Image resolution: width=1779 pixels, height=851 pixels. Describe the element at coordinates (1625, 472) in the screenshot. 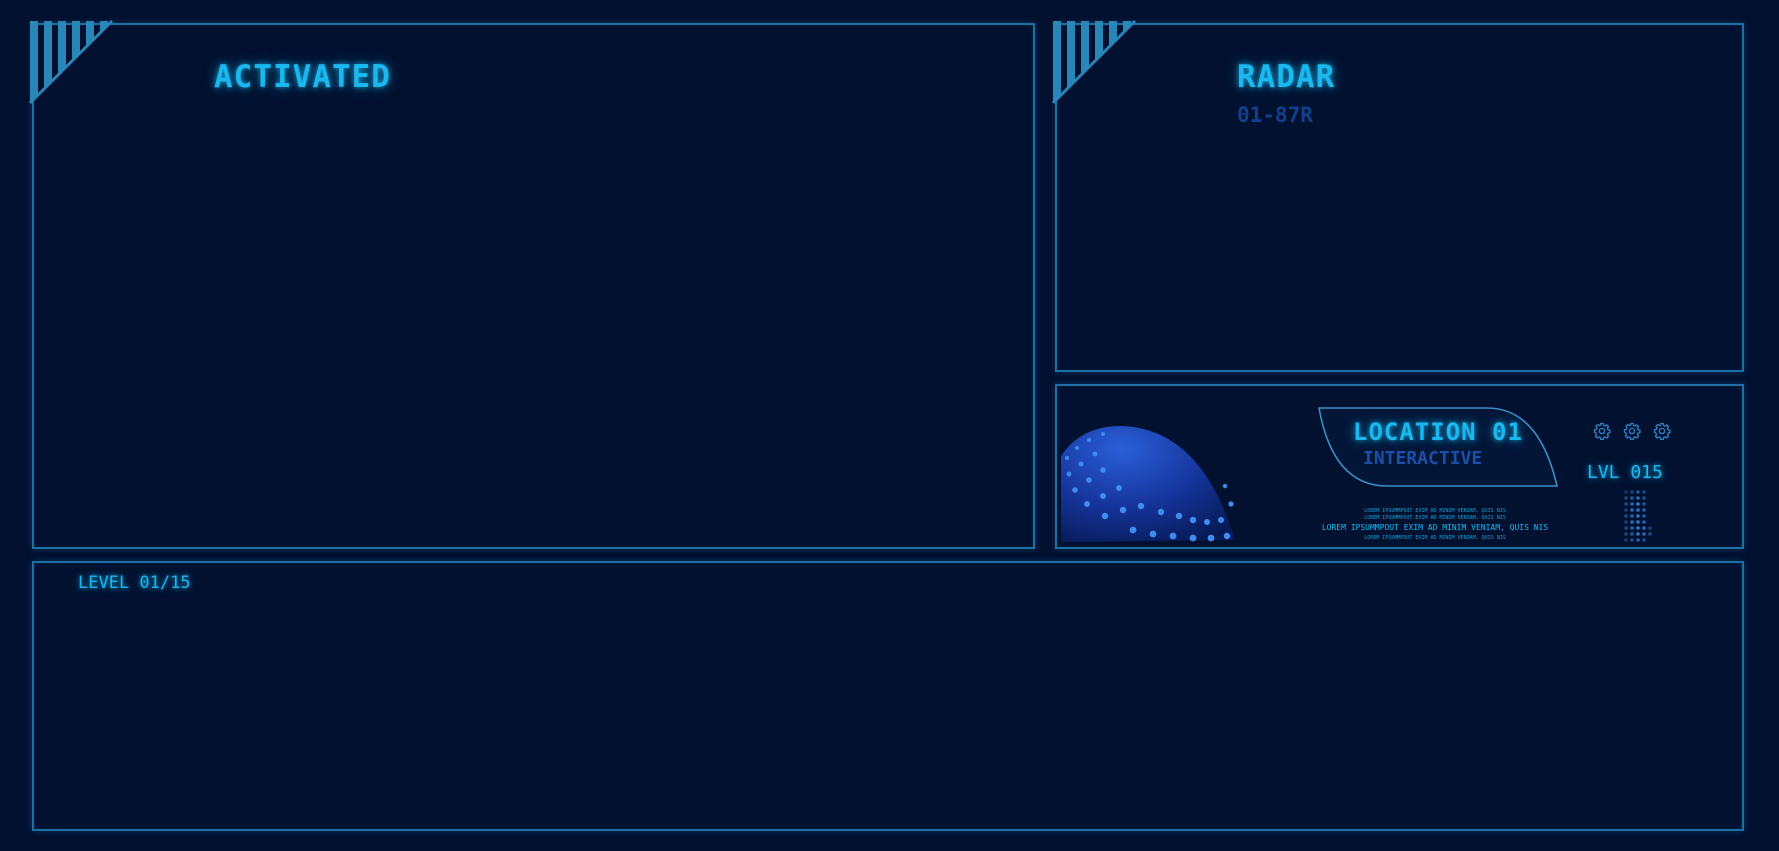

I see `level-indicator: LVL 015` at that location.